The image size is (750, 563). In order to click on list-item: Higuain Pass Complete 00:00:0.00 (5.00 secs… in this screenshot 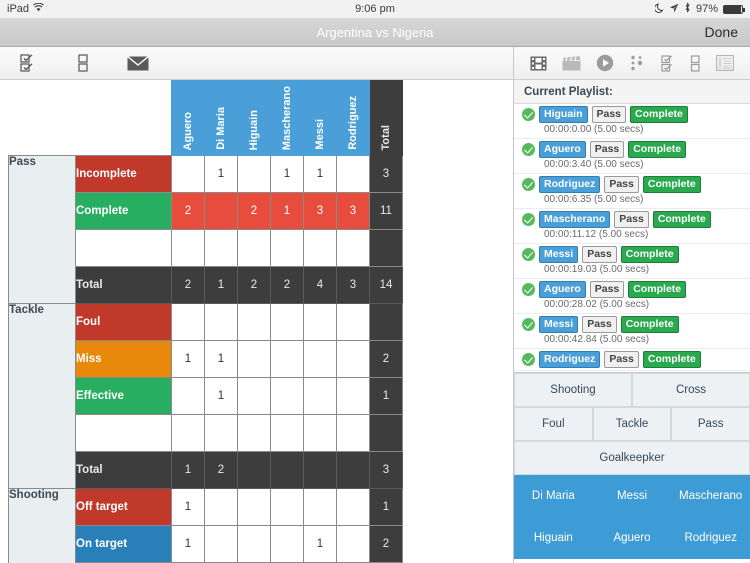, I will do `click(632, 121)`.